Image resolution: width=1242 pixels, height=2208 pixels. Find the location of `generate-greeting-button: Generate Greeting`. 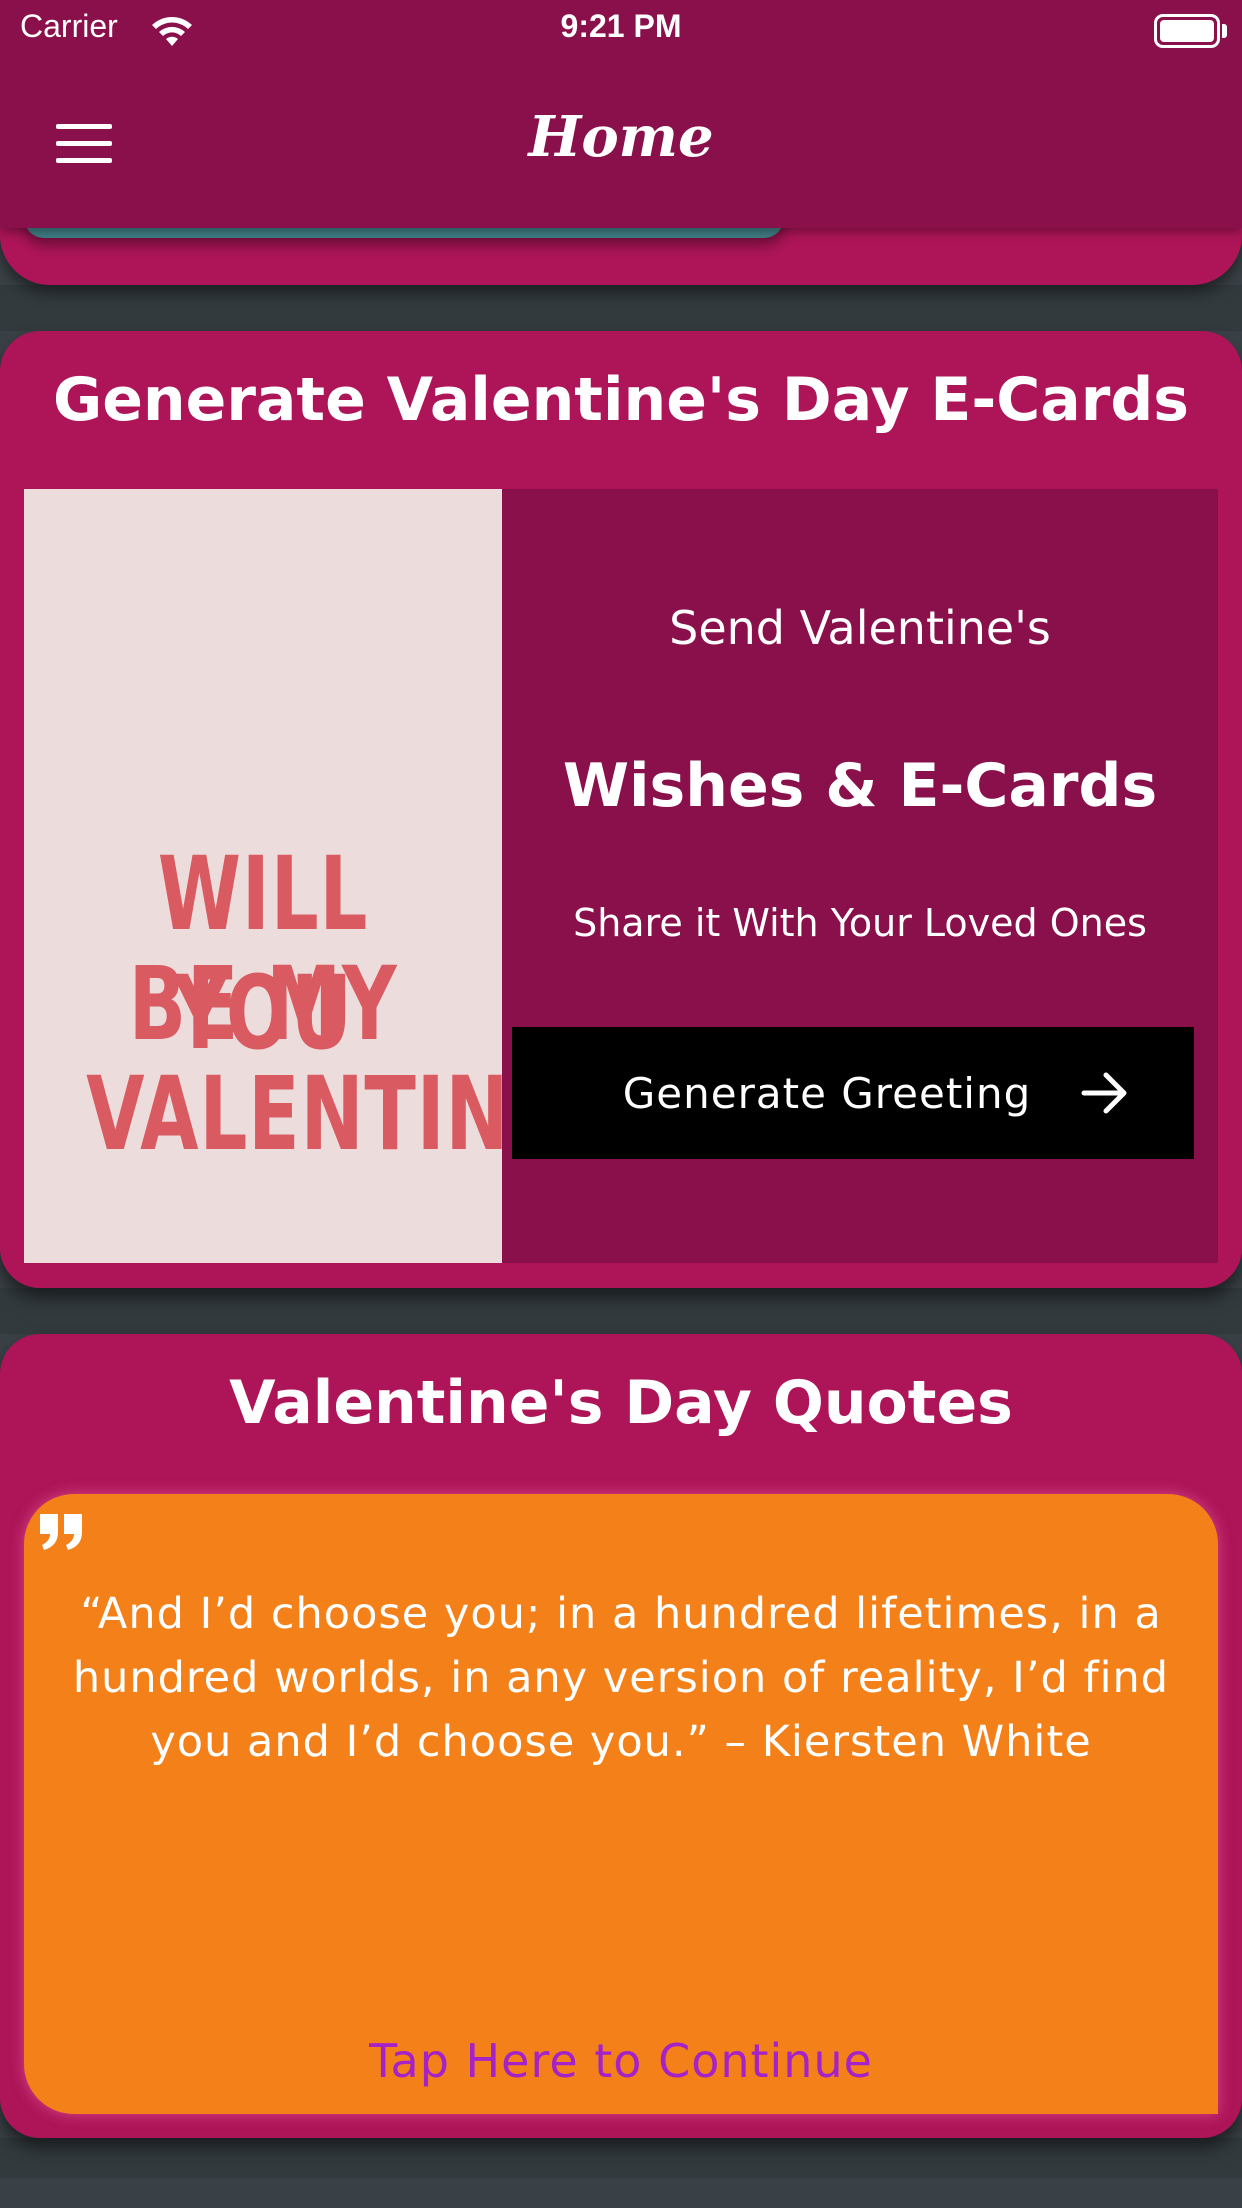

generate-greeting-button: Generate Greeting is located at coordinates (853, 1093).